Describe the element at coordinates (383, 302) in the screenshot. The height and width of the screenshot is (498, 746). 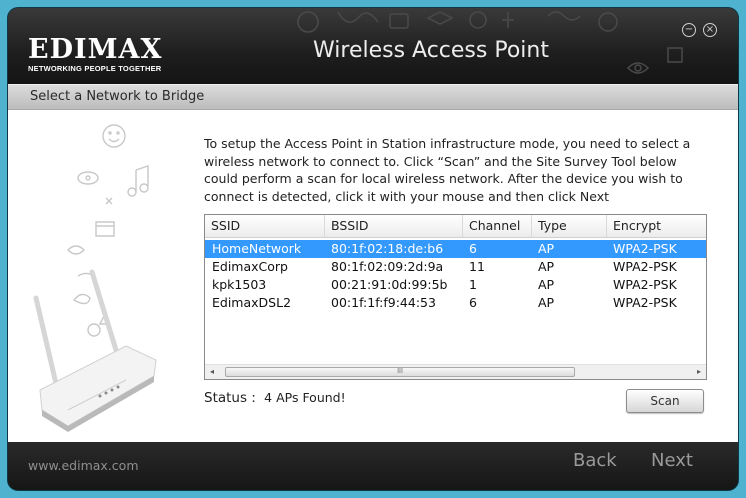
I see `cell-bssid: 00:1f:1f:f9:44:53` at that location.